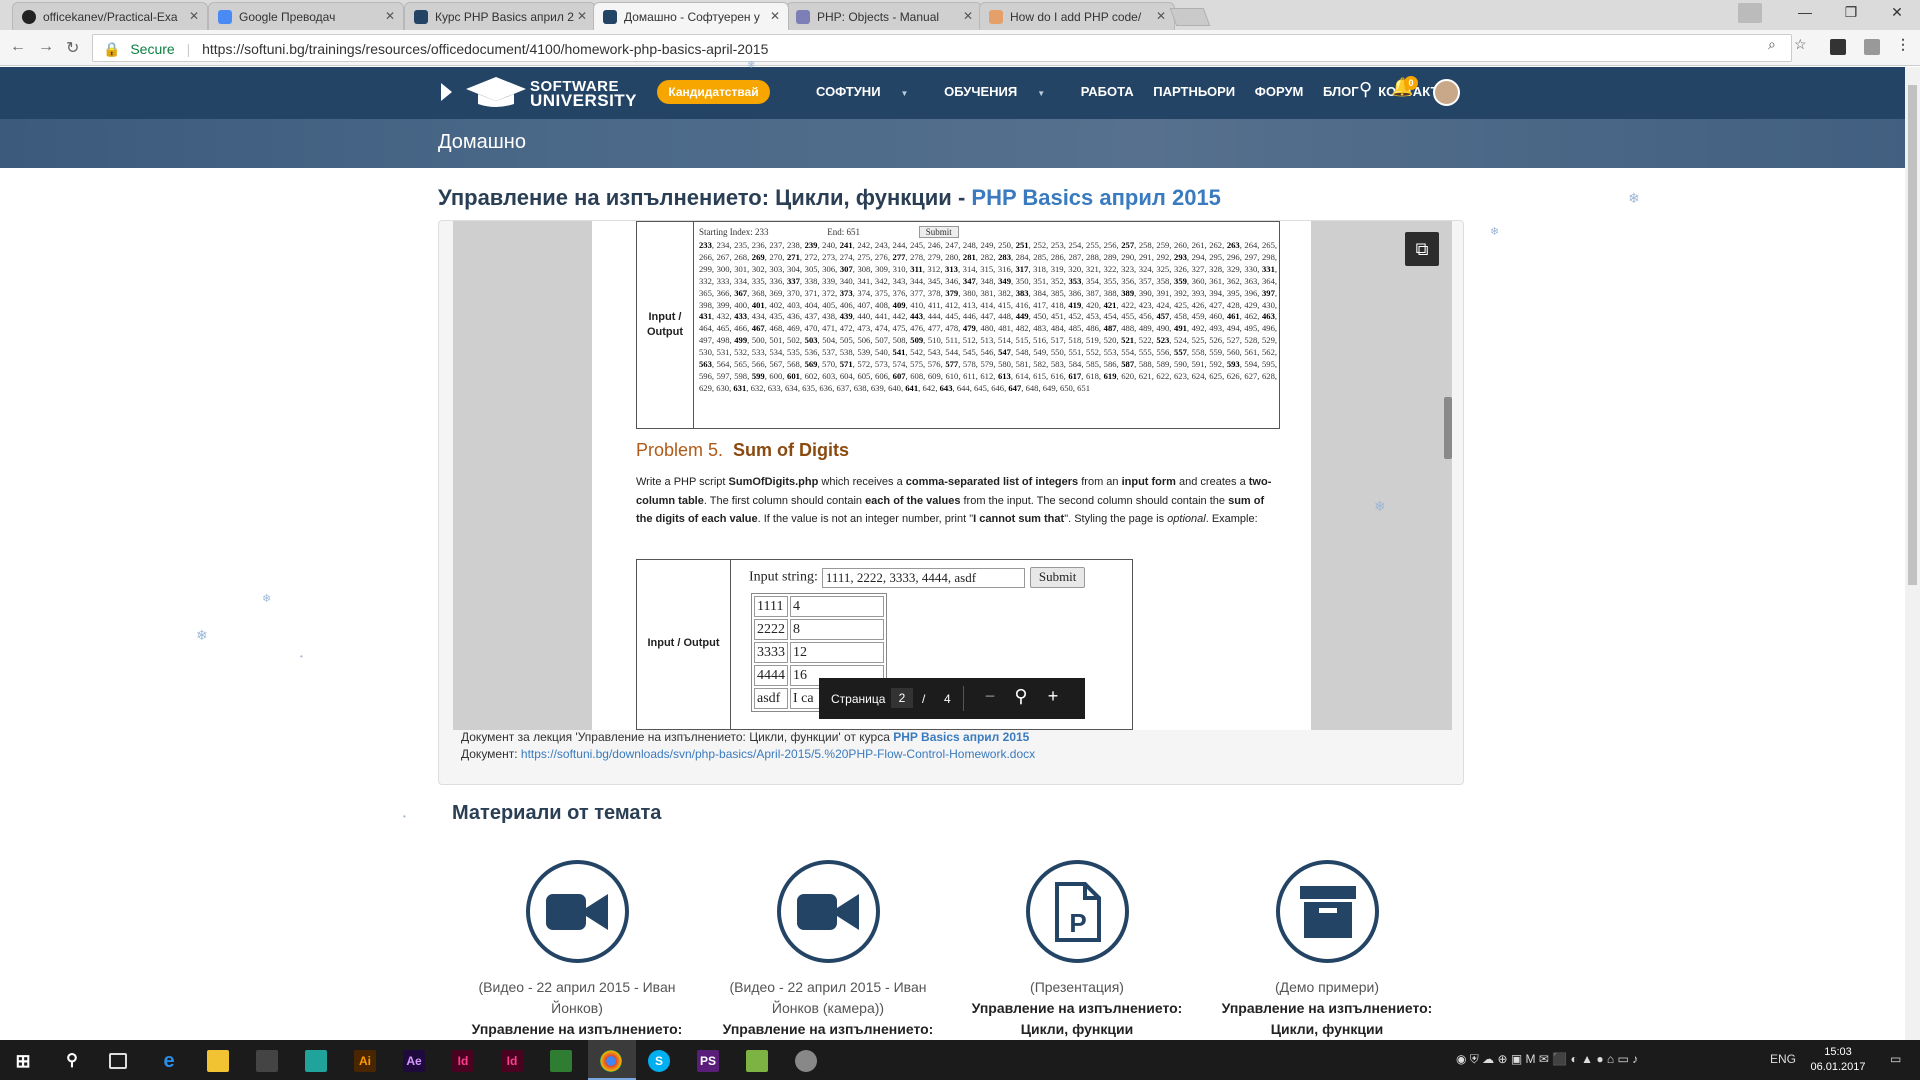 The image size is (1920, 1080). What do you see at coordinates (1805, 12) in the screenshot?
I see `minimize-icon: —` at bounding box center [1805, 12].